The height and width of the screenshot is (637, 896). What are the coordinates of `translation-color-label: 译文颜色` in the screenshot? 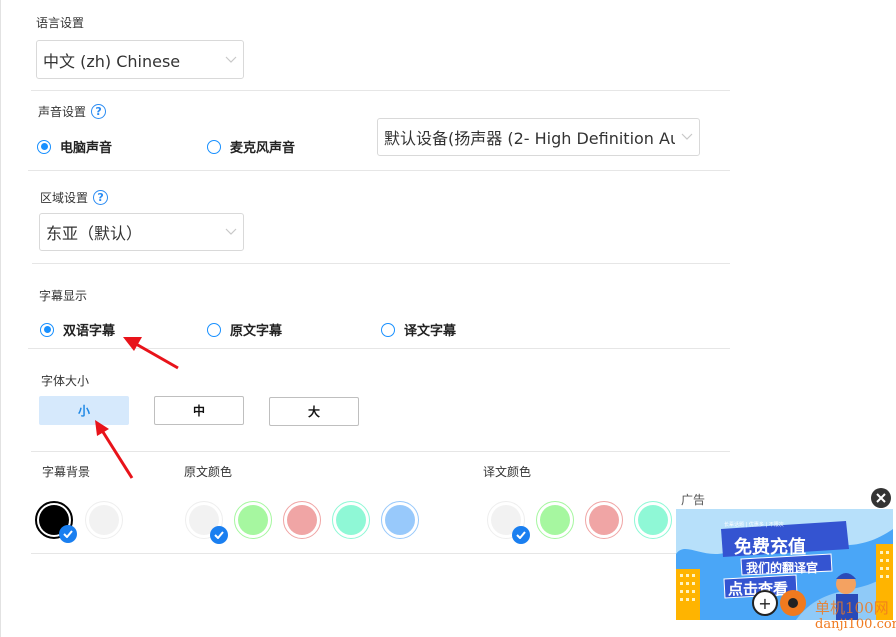 It's located at (507, 472).